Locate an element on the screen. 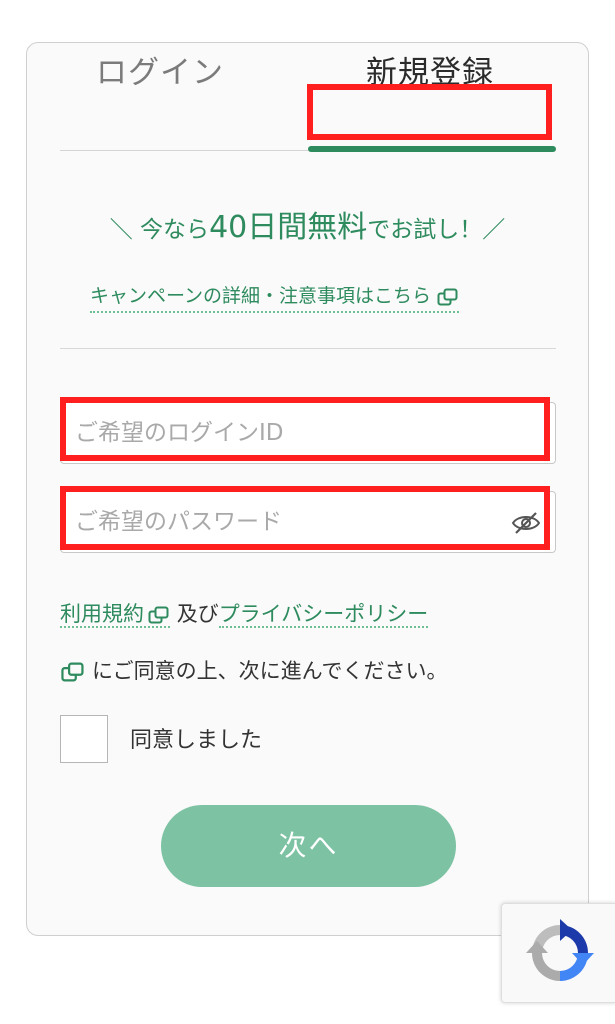  login-id-field is located at coordinates (308, 433).